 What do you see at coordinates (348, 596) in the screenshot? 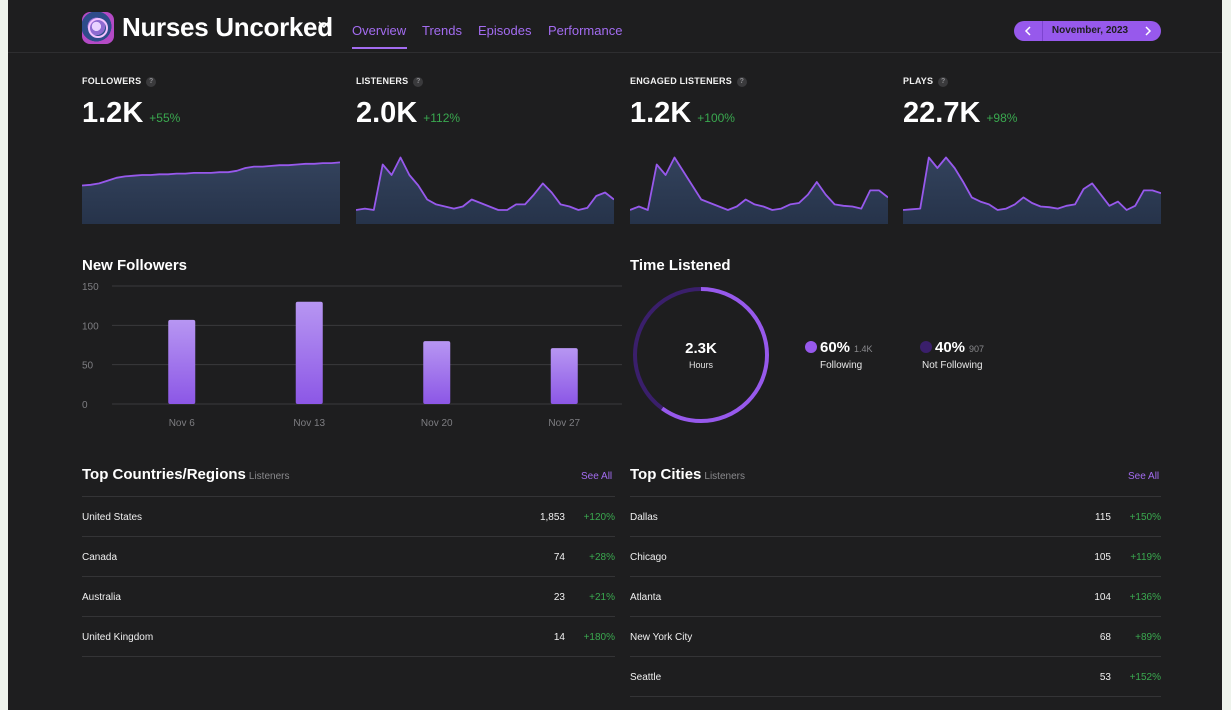
I see `country-row: Australia 23 +21%` at bounding box center [348, 596].